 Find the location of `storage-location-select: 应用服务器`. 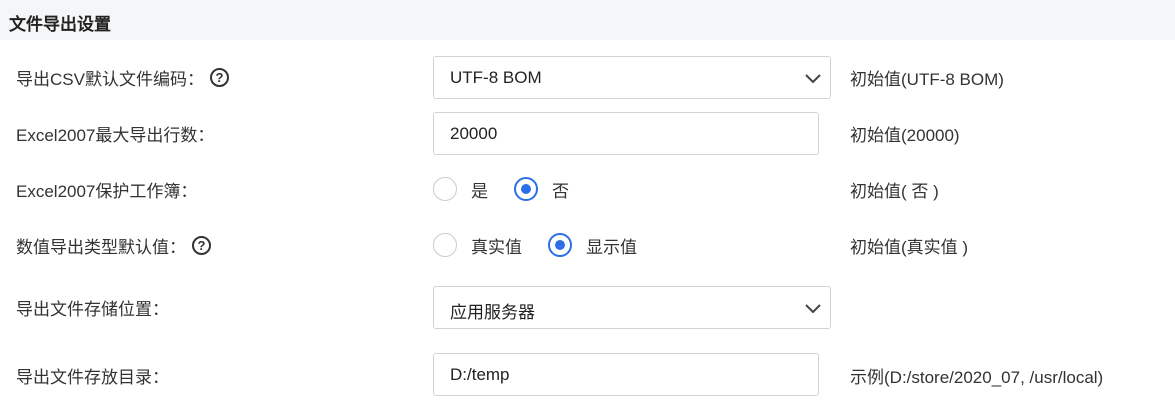

storage-location-select: 应用服务器 is located at coordinates (632, 307).